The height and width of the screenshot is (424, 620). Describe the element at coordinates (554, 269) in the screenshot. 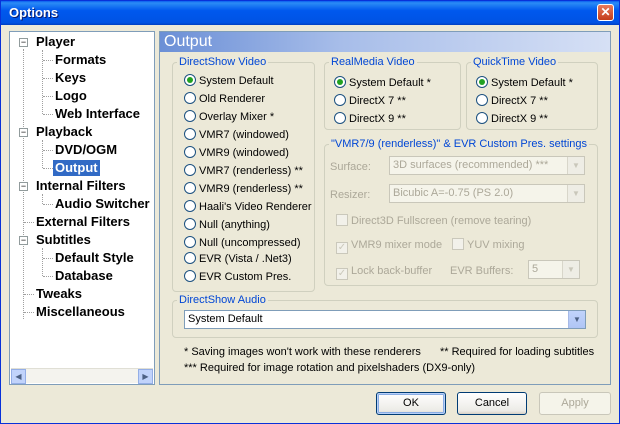

I see `evr-buffers-select: 5 ▼` at that location.